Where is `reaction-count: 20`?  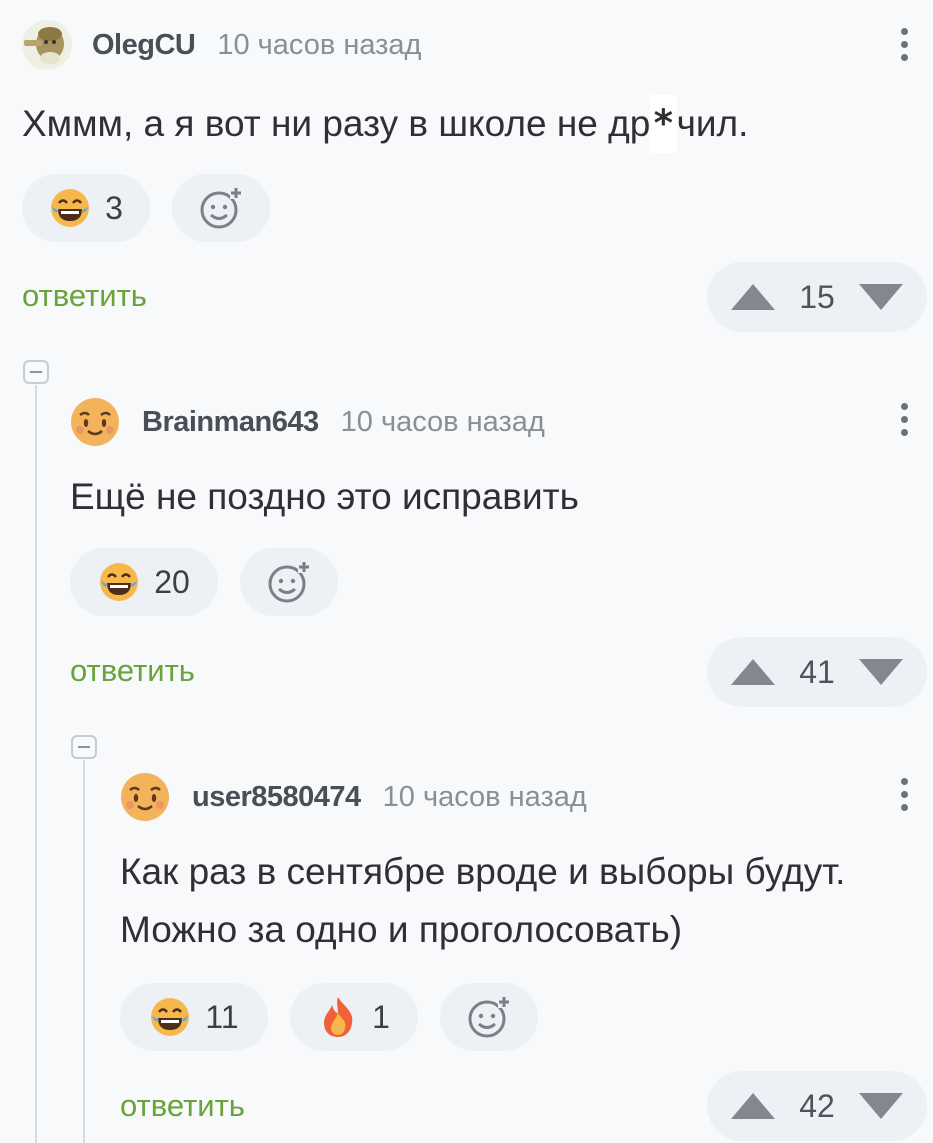
reaction-count: 20 is located at coordinates (172, 581).